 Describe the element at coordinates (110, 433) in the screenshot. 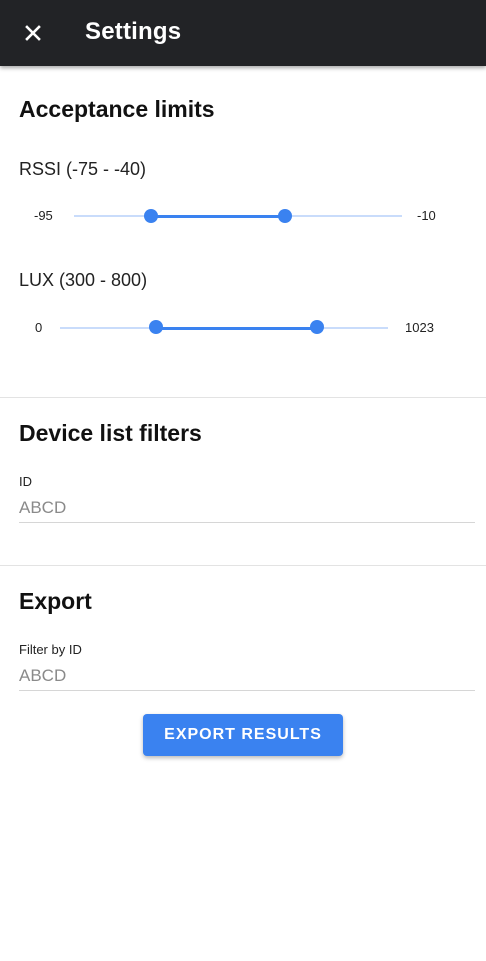

I see `device-list-filters-heading: Device list filters` at that location.